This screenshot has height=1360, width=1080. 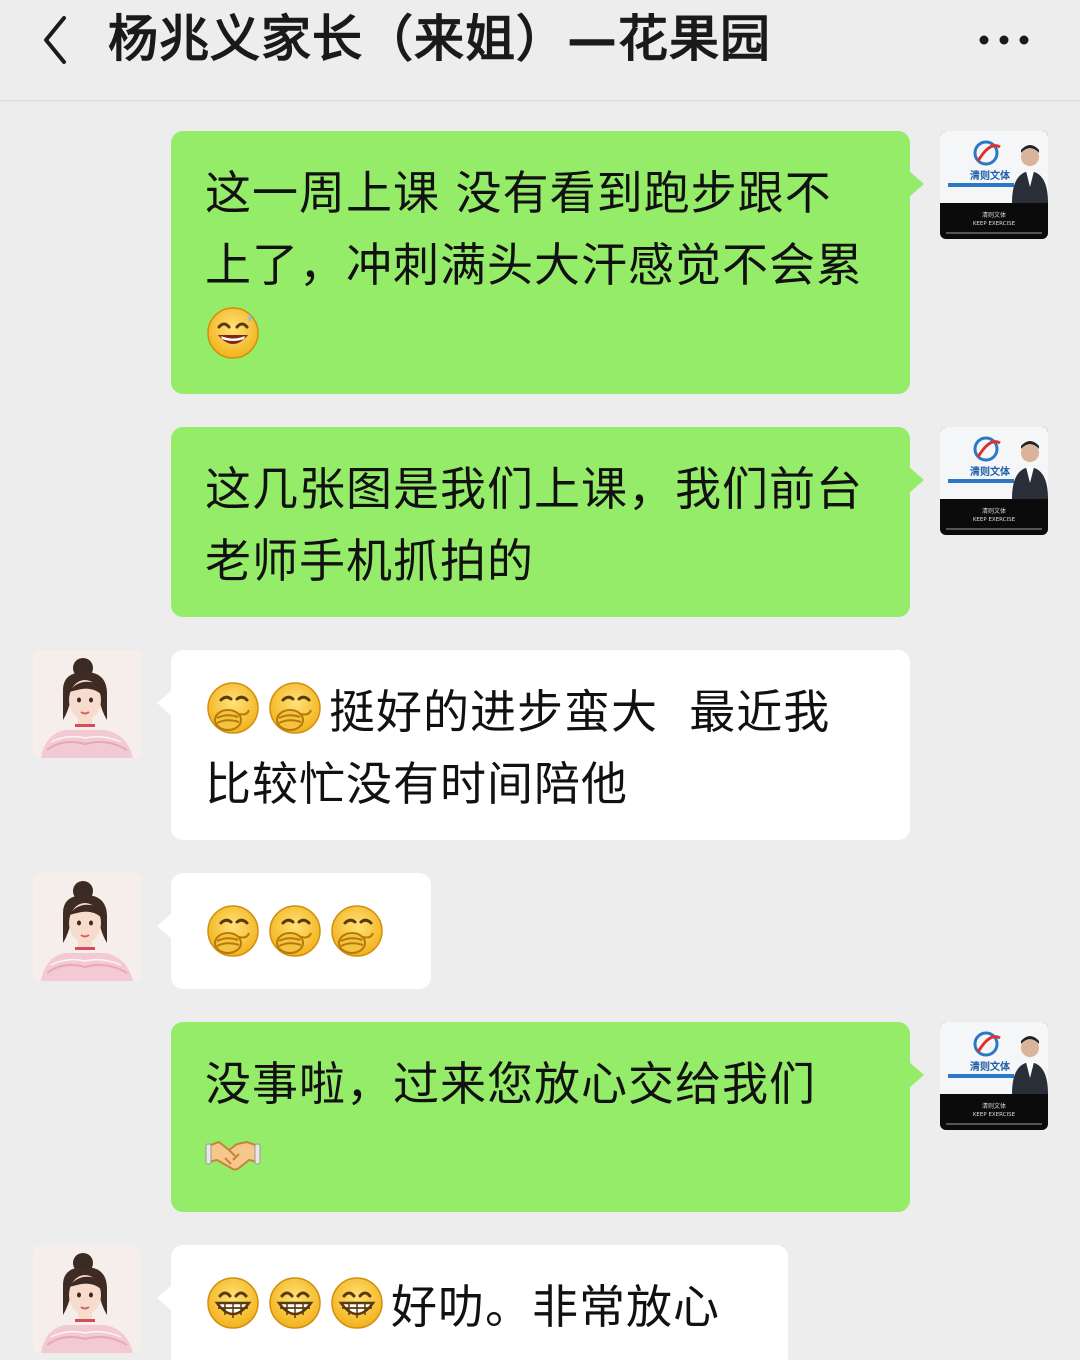 I want to click on message-text: 这一周上课 没有看到跑步跟不上了，冲刺满头大汗感觉不会累, so click(x=534, y=229).